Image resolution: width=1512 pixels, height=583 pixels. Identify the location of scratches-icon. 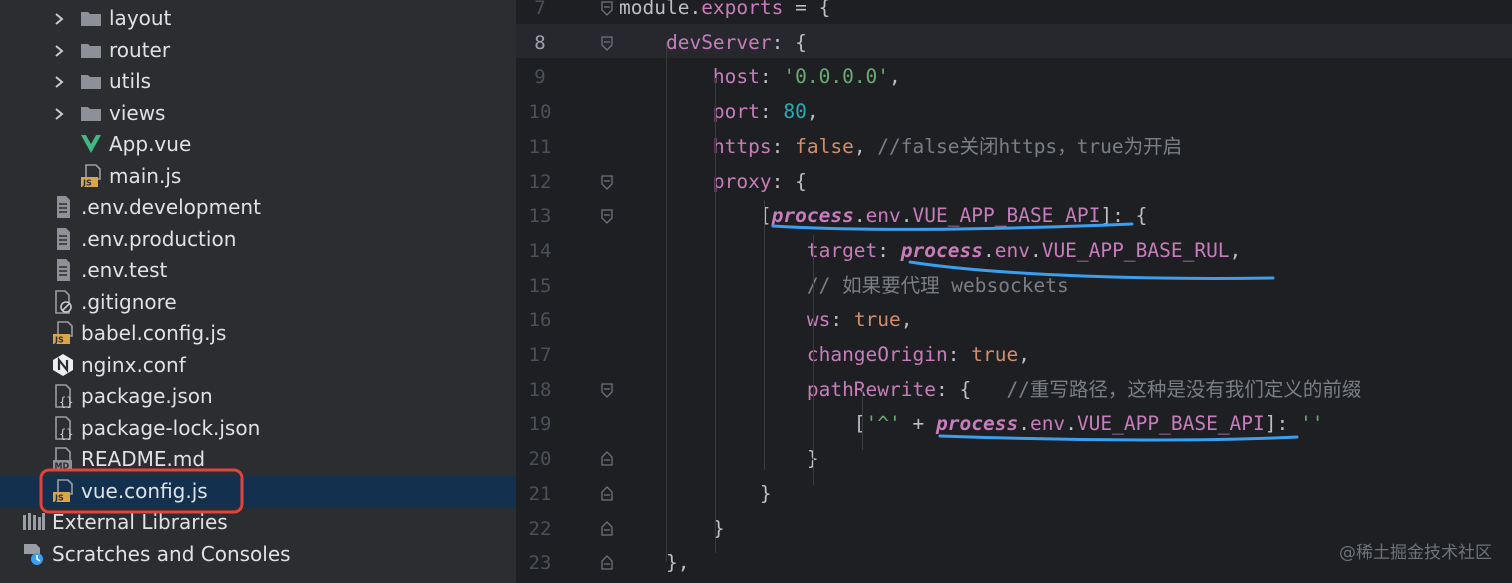
(34, 554).